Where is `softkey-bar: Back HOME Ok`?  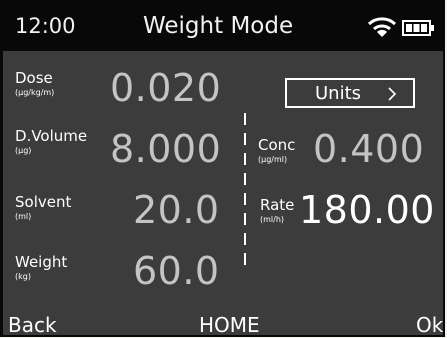 softkey-bar: Back HOME Ok is located at coordinates (223, 324).